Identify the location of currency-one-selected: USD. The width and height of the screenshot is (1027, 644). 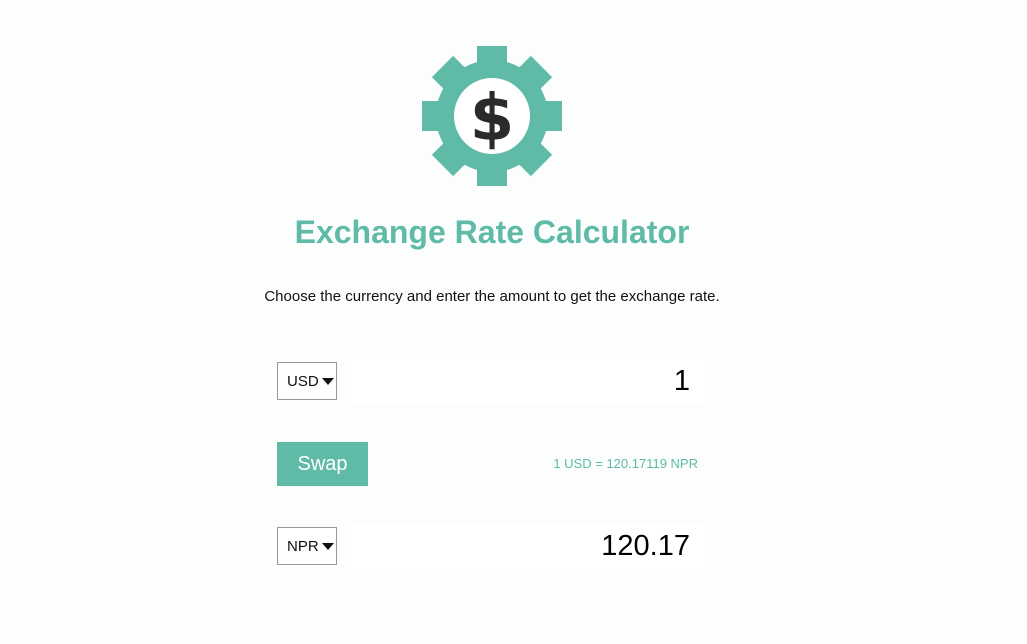
(303, 381).